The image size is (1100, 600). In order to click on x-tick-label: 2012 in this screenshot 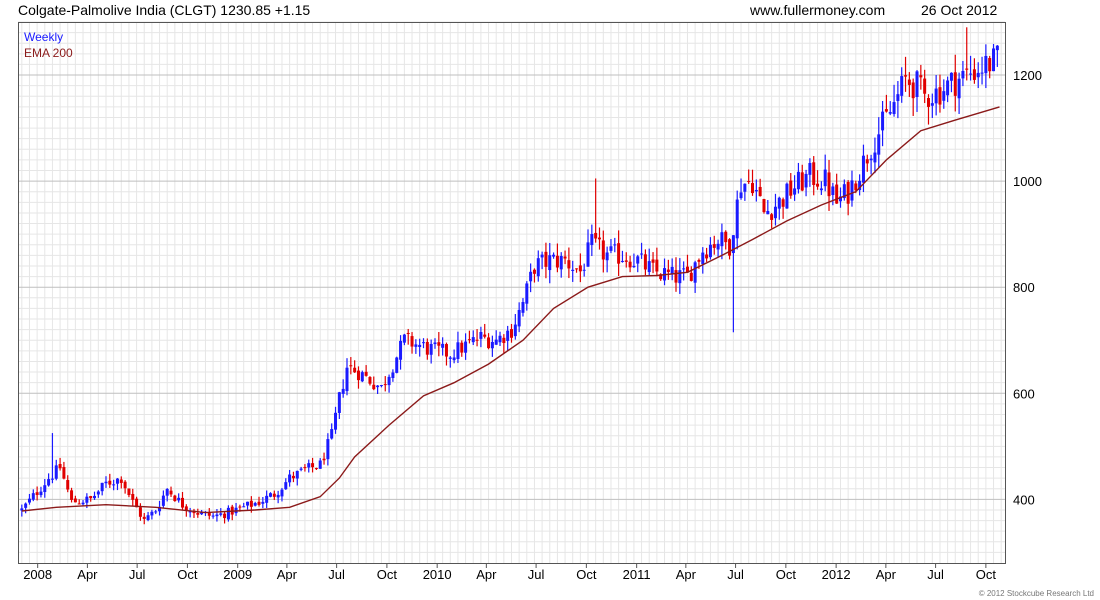, I will do `click(836, 574)`.